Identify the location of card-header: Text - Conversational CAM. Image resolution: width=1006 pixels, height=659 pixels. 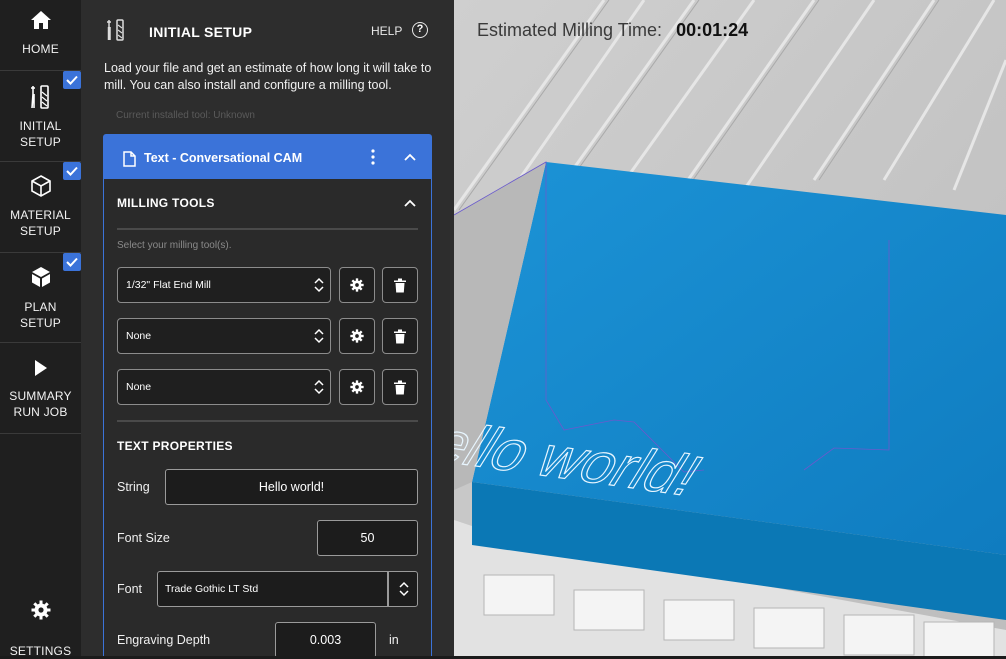
(267, 157).